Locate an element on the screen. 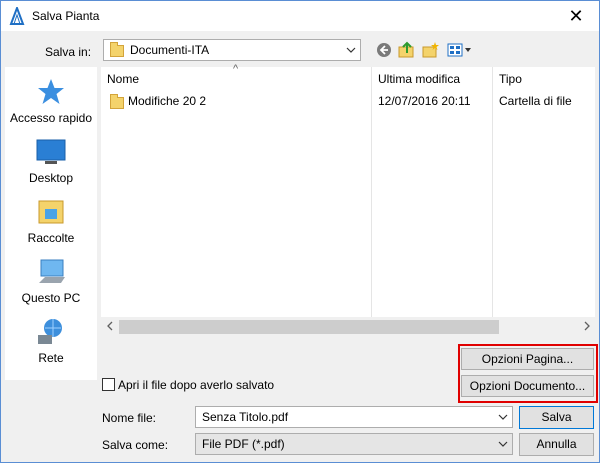  column-header-name: Nome is located at coordinates (236, 80).